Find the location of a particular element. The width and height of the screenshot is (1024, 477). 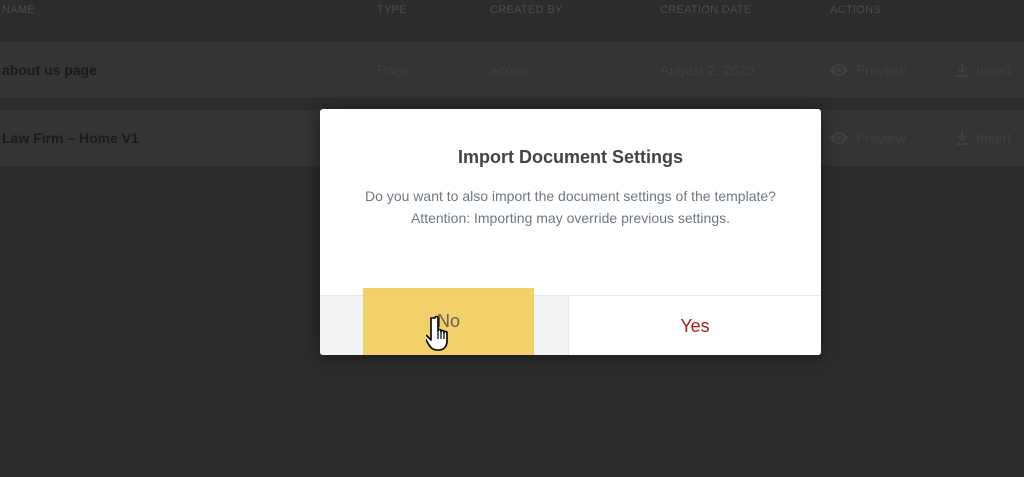

row-1-date: August 2, 2020 is located at coordinates (707, 70).